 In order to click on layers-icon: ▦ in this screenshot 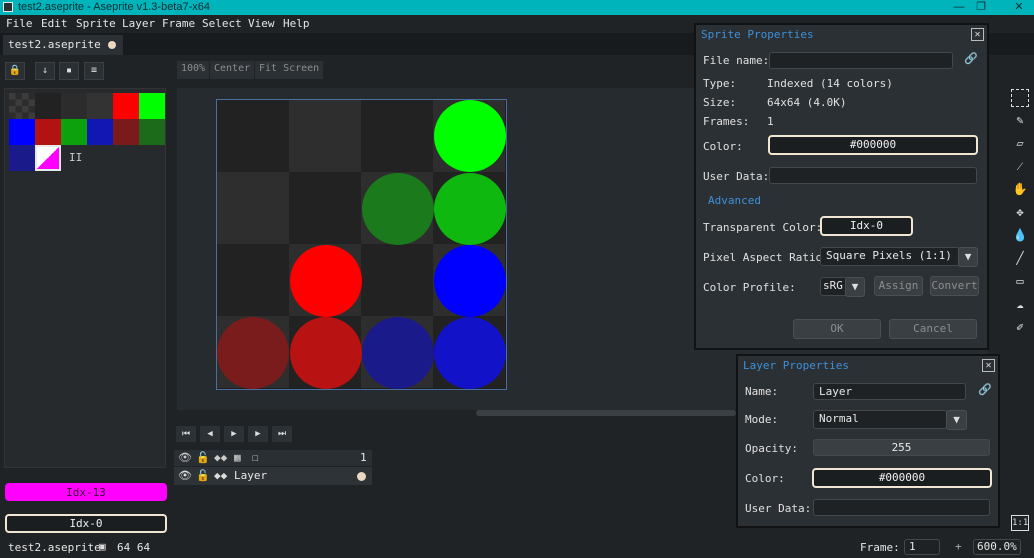, I will do `click(237, 457)`.